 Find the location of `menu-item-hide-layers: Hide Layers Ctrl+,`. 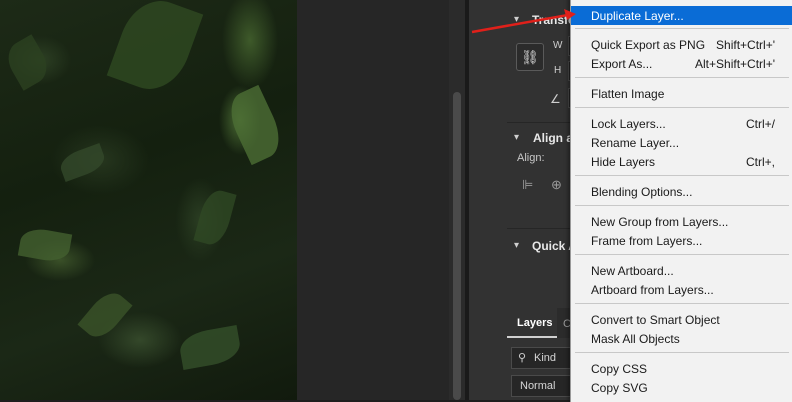

menu-item-hide-layers: Hide Layers Ctrl+, is located at coordinates (681, 161).